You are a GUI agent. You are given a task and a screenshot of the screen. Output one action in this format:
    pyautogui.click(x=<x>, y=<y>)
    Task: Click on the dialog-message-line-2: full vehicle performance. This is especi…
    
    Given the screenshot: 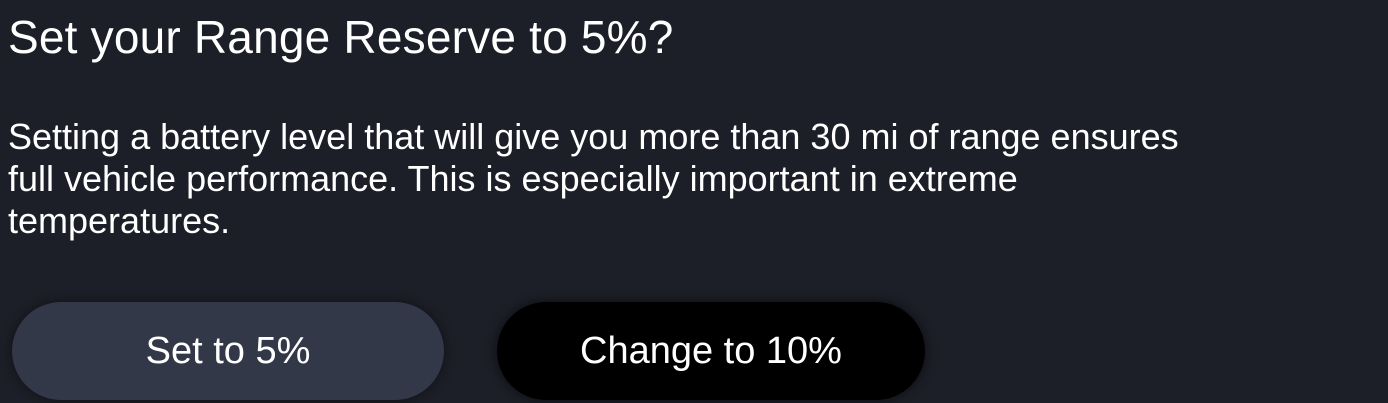 What is the action you would take?
    pyautogui.click(x=513, y=178)
    